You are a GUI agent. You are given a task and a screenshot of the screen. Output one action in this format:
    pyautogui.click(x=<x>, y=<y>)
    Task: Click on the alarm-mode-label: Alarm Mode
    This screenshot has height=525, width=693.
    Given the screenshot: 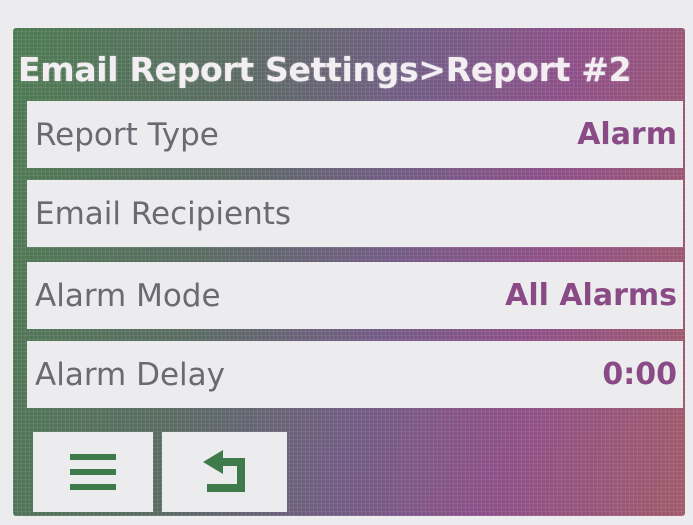 What is the action you would take?
    pyautogui.click(x=128, y=295)
    